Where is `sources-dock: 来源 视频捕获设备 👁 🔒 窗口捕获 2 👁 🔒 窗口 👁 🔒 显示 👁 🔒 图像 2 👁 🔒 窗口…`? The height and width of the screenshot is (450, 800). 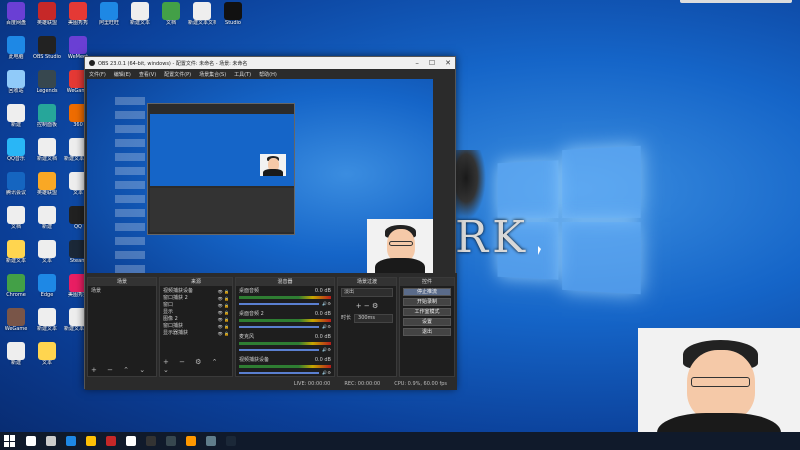 sources-dock: 来源 视频捕获设备 👁 🔒 窗口捕获 2 👁 🔒 窗口 👁 🔒 显示 👁 🔒 图像 2 👁 🔒 窗口… is located at coordinates (196, 327).